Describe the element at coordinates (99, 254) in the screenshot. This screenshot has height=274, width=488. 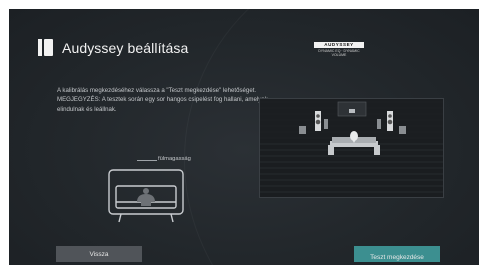
I see `back-button: Vissza` at that location.